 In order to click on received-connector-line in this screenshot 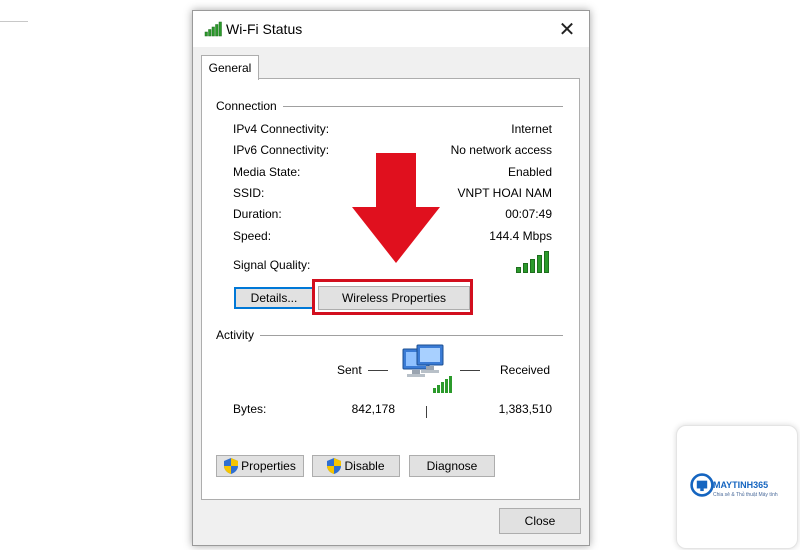, I will do `click(470, 370)`.